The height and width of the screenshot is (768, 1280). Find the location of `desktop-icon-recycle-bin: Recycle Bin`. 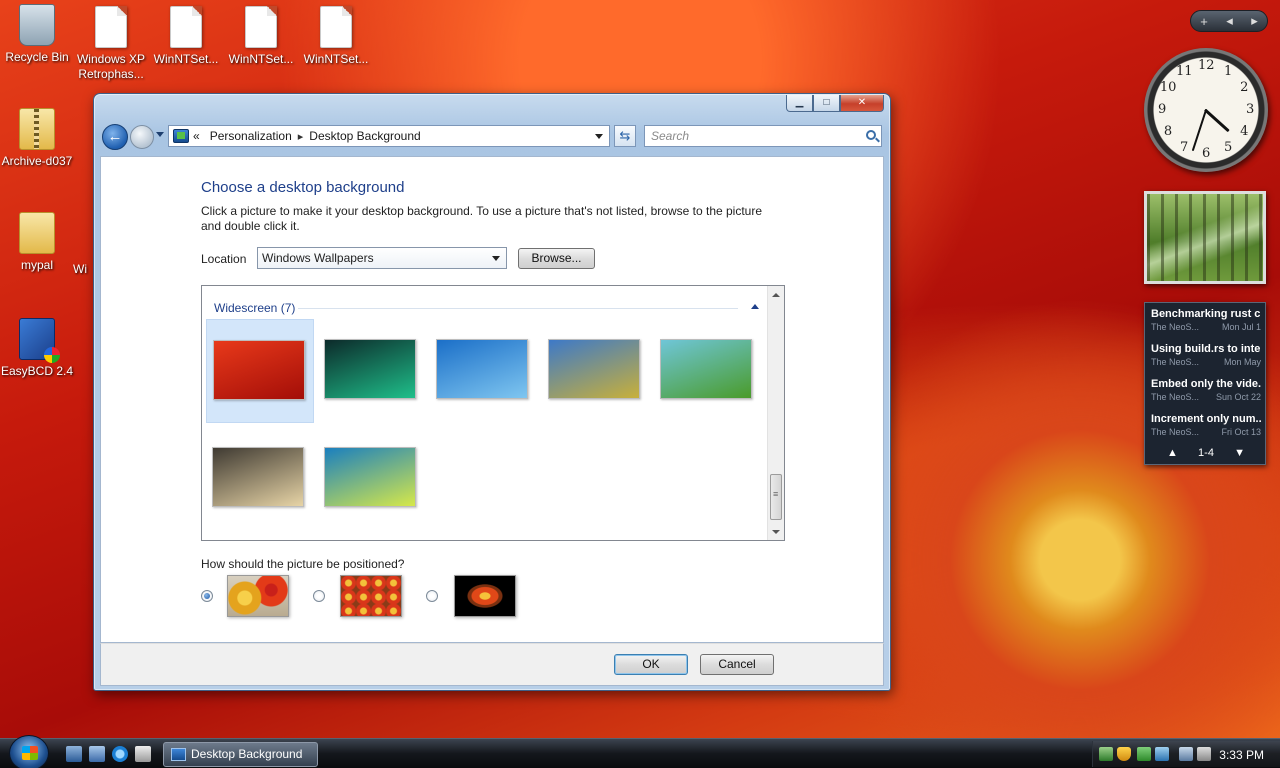

desktop-icon-recycle-bin: Recycle Bin is located at coordinates (38, 34).